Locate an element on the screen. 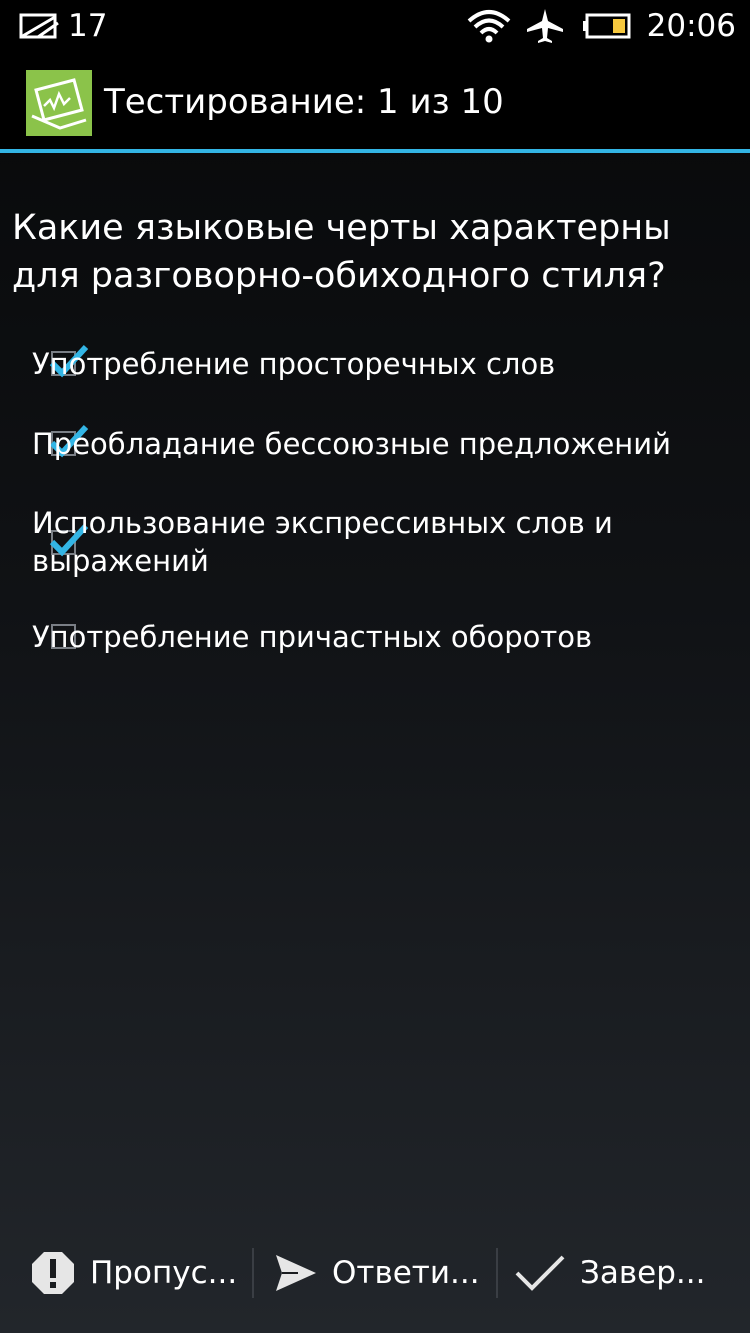  status-time: 20:06 is located at coordinates (691, 26).